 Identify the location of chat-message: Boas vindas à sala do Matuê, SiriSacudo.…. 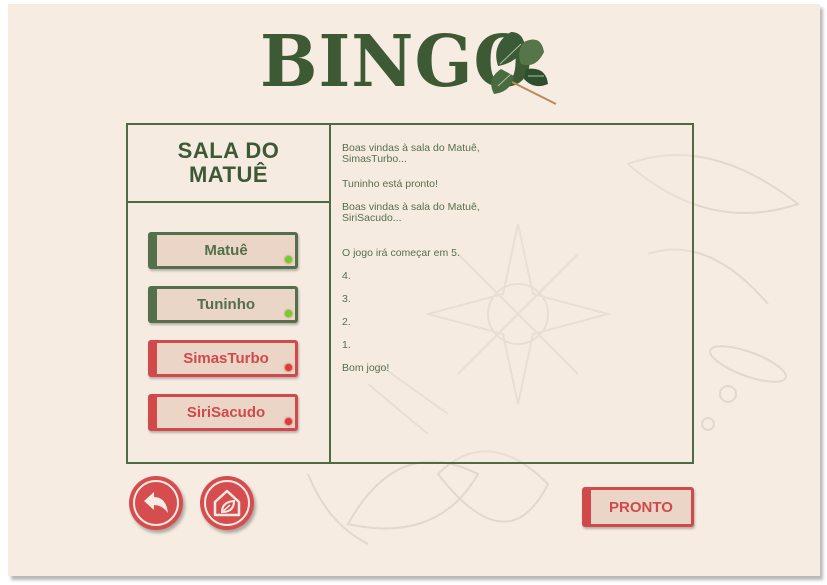
(411, 212).